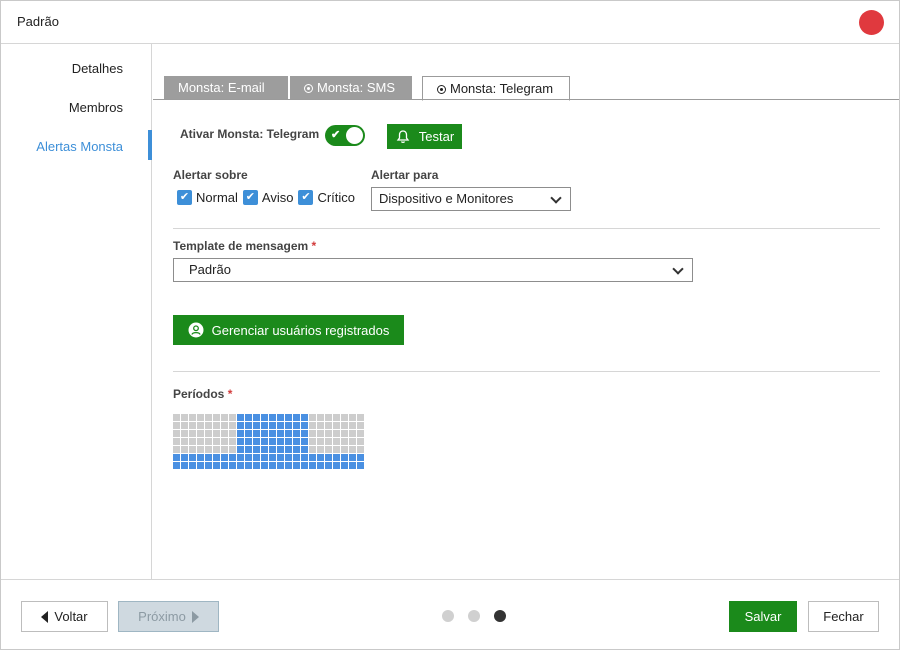  What do you see at coordinates (424, 136) in the screenshot?
I see `test-button: Testar` at bounding box center [424, 136].